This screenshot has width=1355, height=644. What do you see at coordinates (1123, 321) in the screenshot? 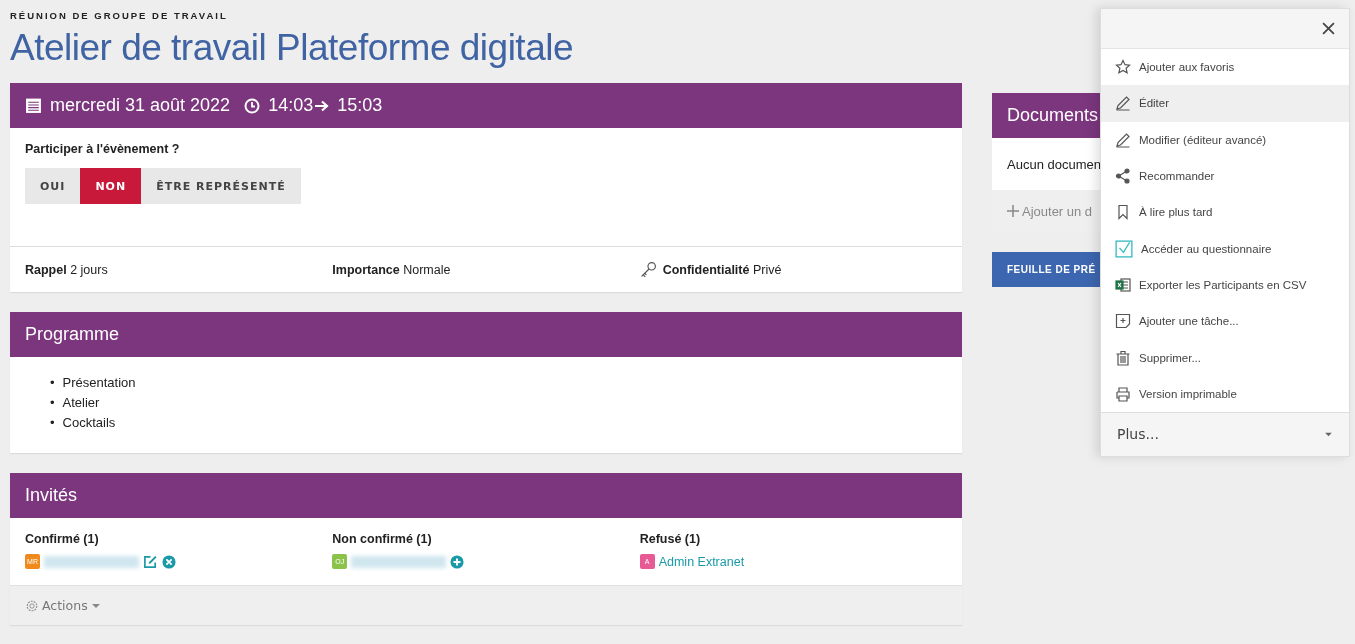
I see `add-task-icon` at bounding box center [1123, 321].